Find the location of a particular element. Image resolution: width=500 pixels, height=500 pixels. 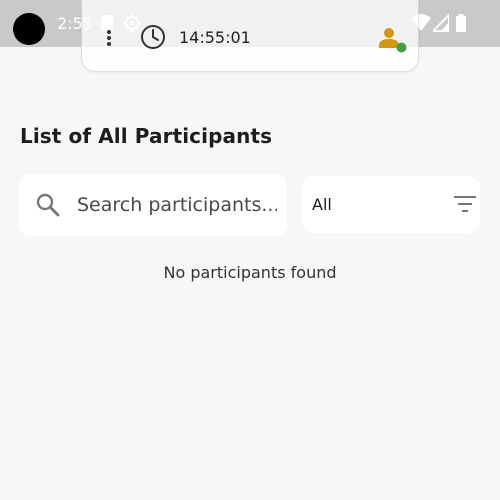

battery-icon is located at coordinates (461, 25).